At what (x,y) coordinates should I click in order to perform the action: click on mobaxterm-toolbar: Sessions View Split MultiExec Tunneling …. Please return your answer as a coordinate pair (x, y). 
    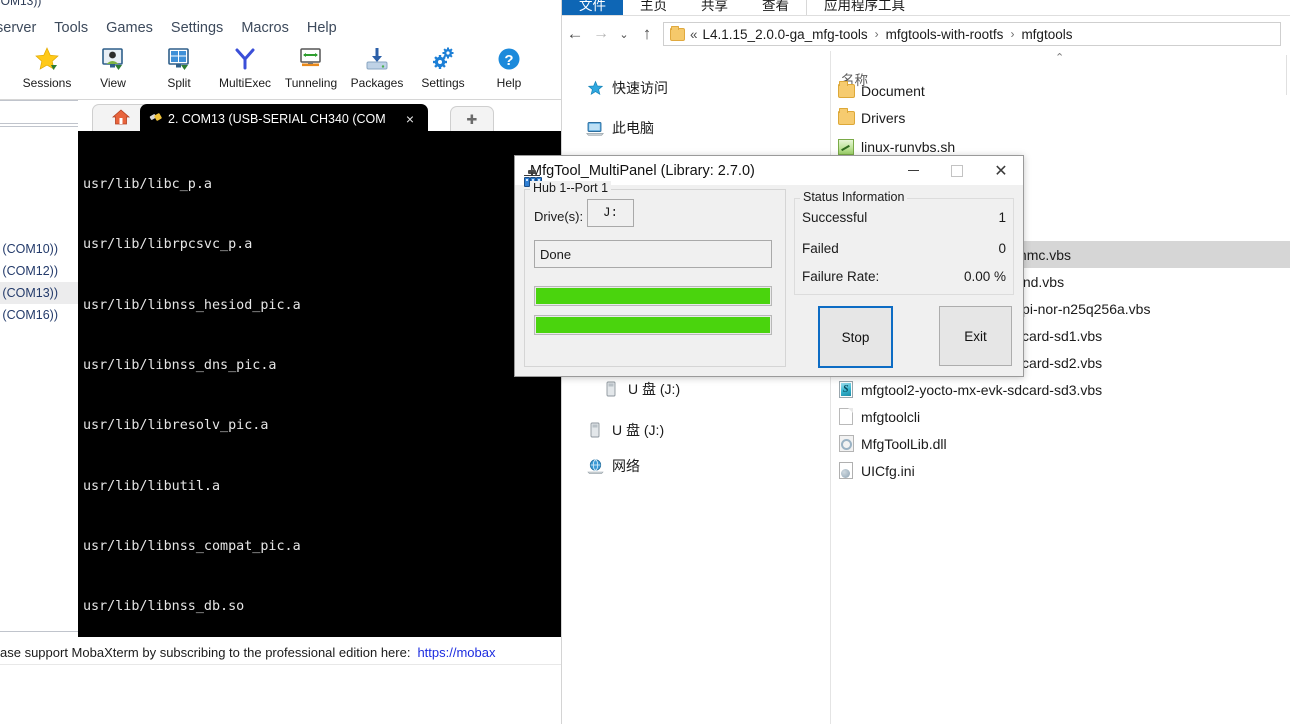
    Looking at the image, I should click on (280, 70).